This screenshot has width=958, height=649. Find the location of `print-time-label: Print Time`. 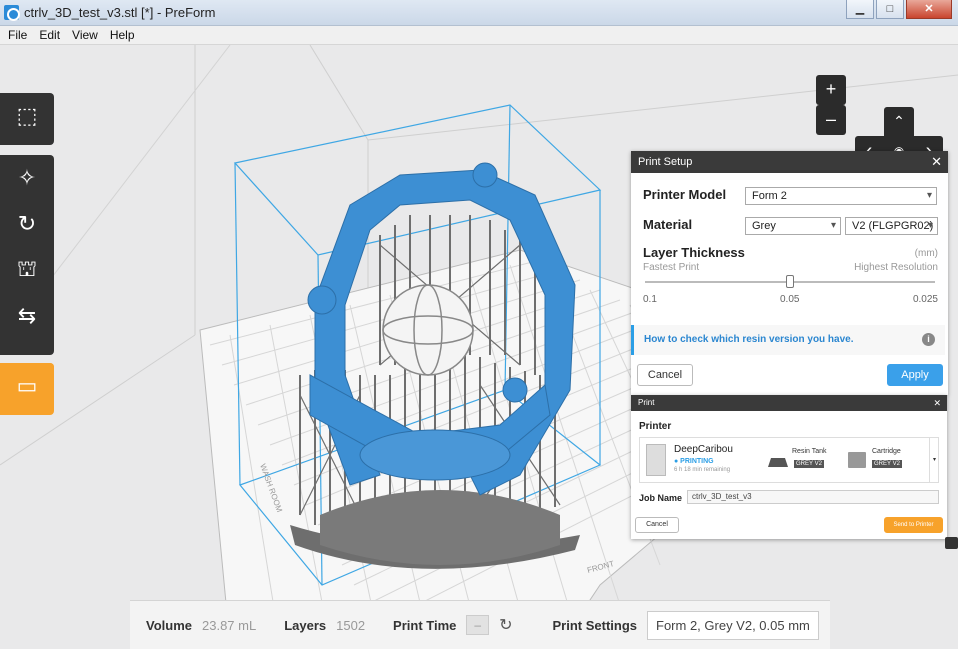

print-time-label: Print Time is located at coordinates (425, 625).